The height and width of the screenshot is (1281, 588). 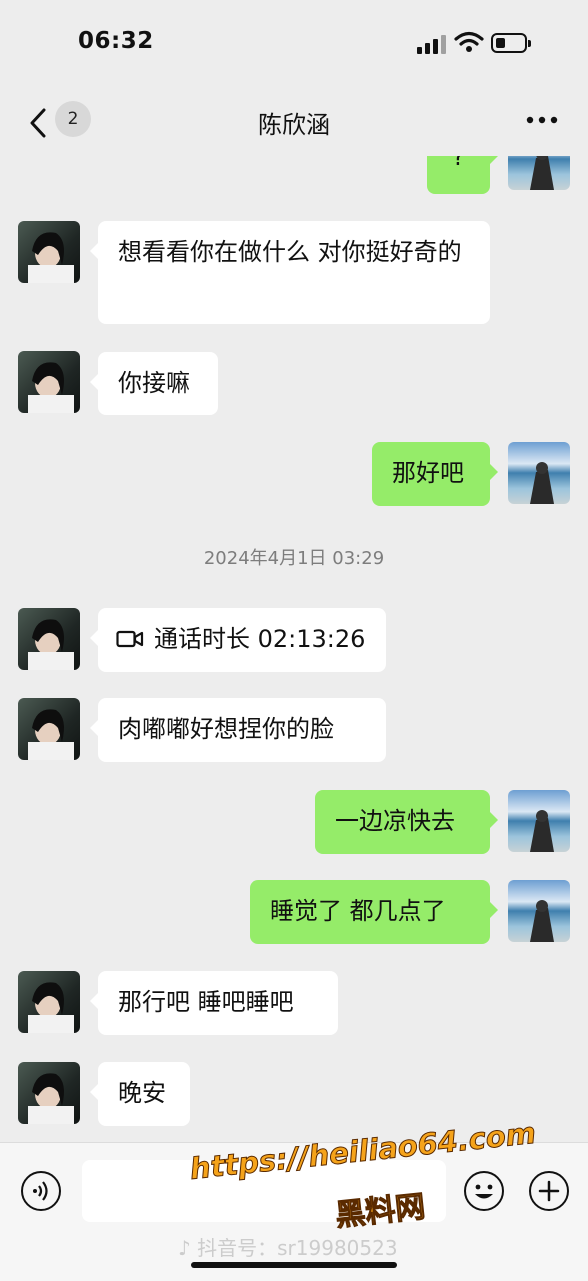 I want to click on message-text: 睡觉了 都几点了, so click(x=358, y=911).